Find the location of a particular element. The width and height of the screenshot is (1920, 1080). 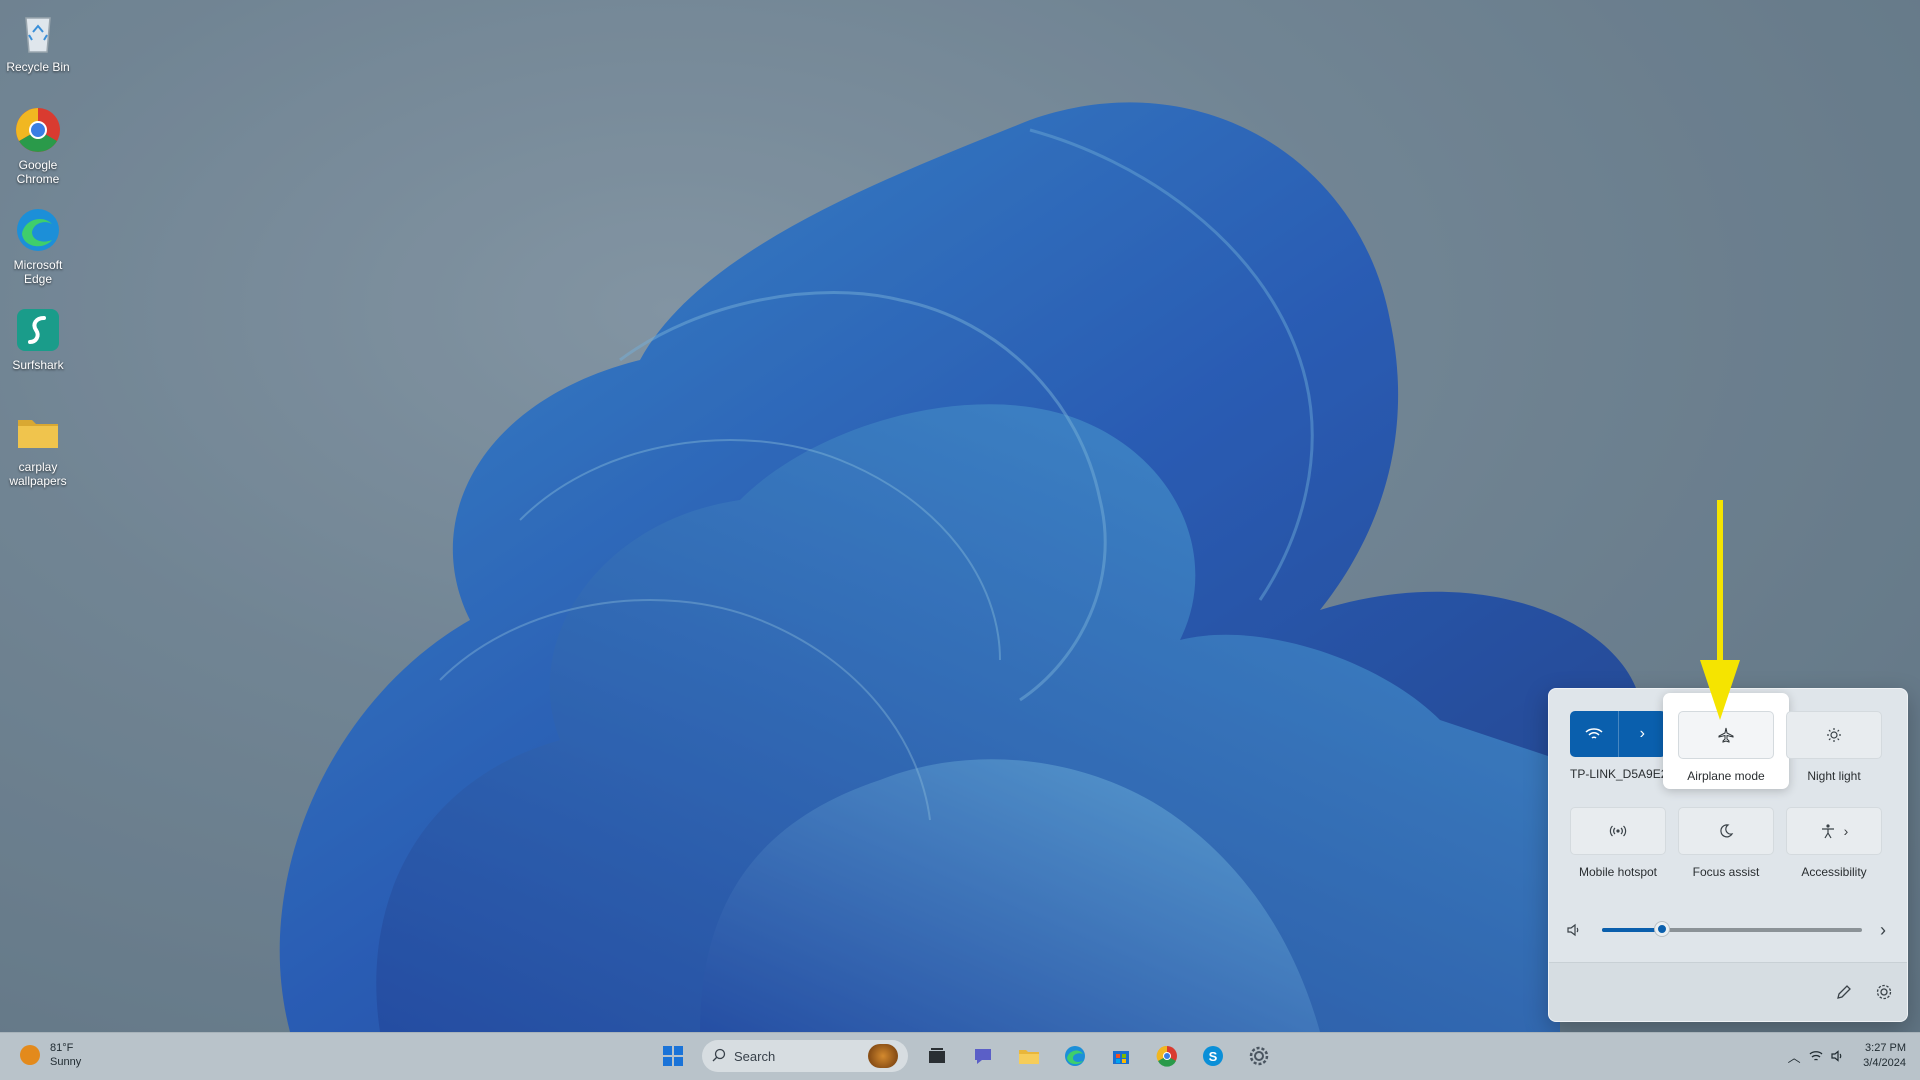

accessibility-label: Accessibility is located at coordinates (1834, 872).